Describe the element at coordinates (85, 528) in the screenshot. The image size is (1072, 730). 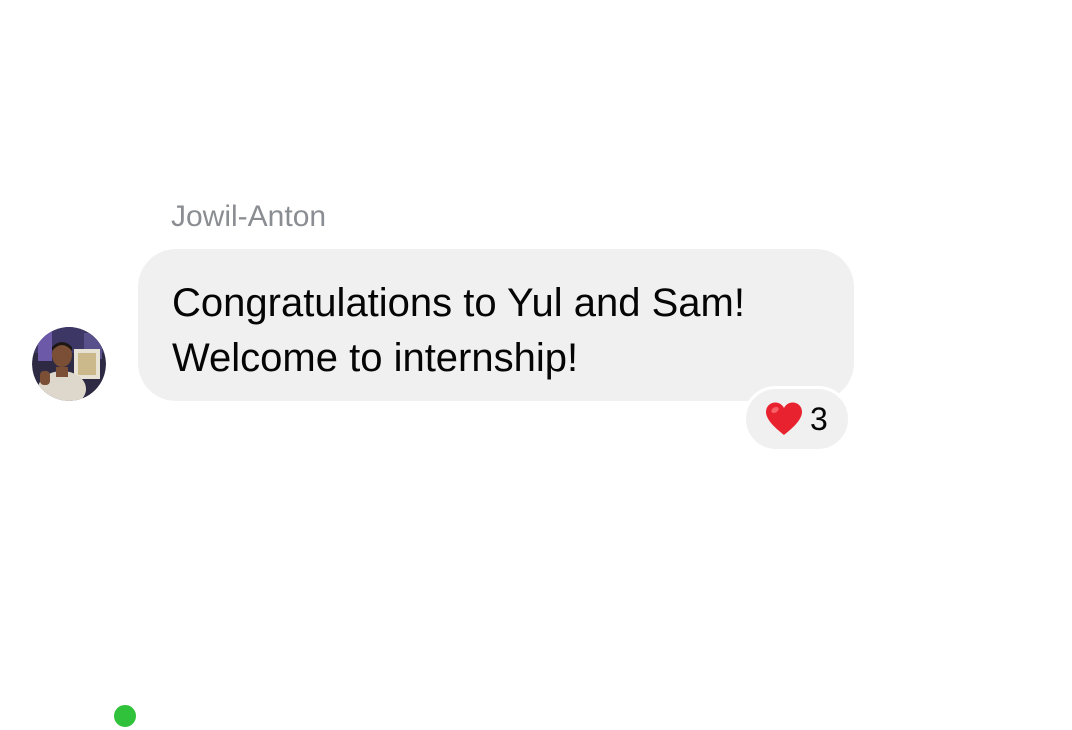
I see `avatar` at that location.